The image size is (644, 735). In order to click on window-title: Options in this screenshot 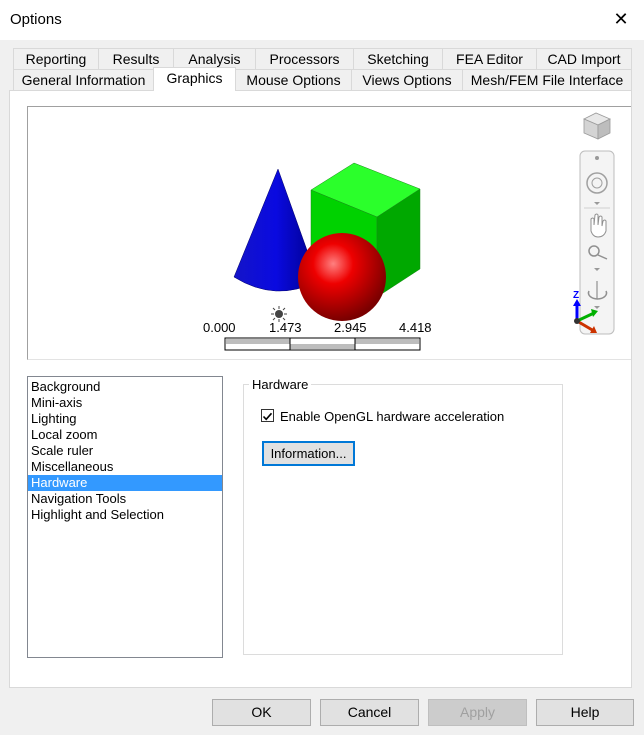, I will do `click(36, 19)`.